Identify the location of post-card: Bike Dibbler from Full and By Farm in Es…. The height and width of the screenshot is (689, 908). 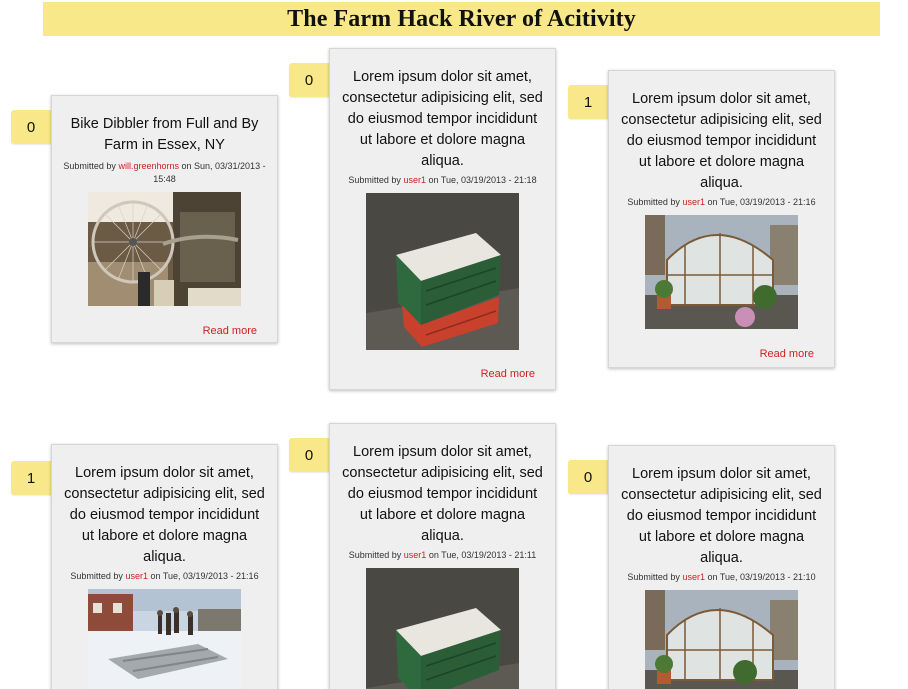
(164, 219).